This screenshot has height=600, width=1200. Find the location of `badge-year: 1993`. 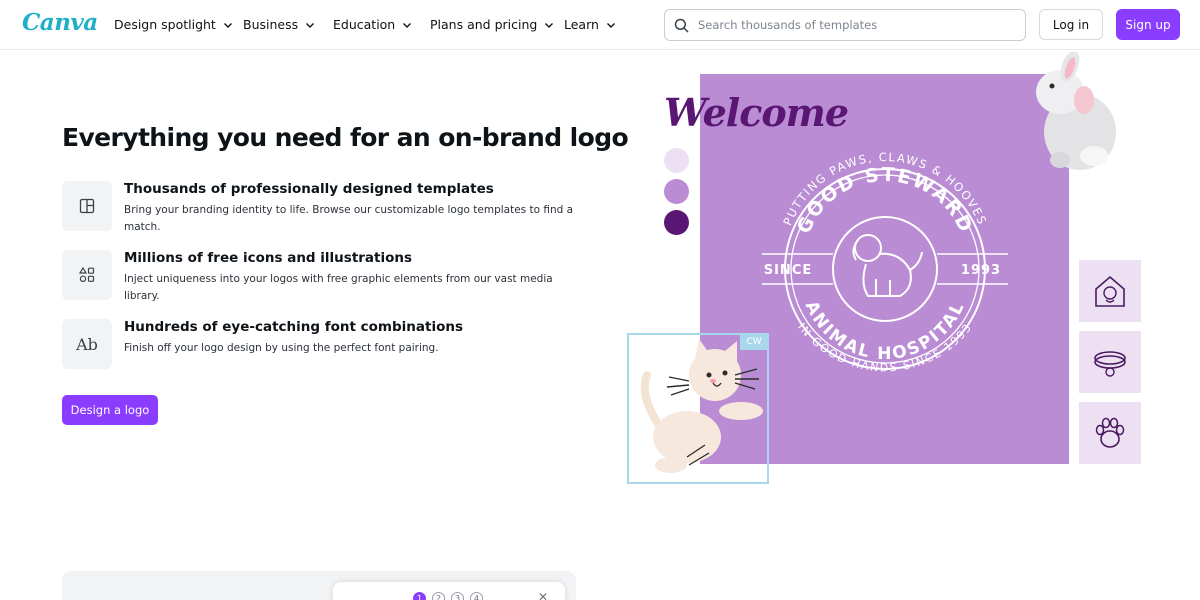

badge-year: 1993 is located at coordinates (981, 270).